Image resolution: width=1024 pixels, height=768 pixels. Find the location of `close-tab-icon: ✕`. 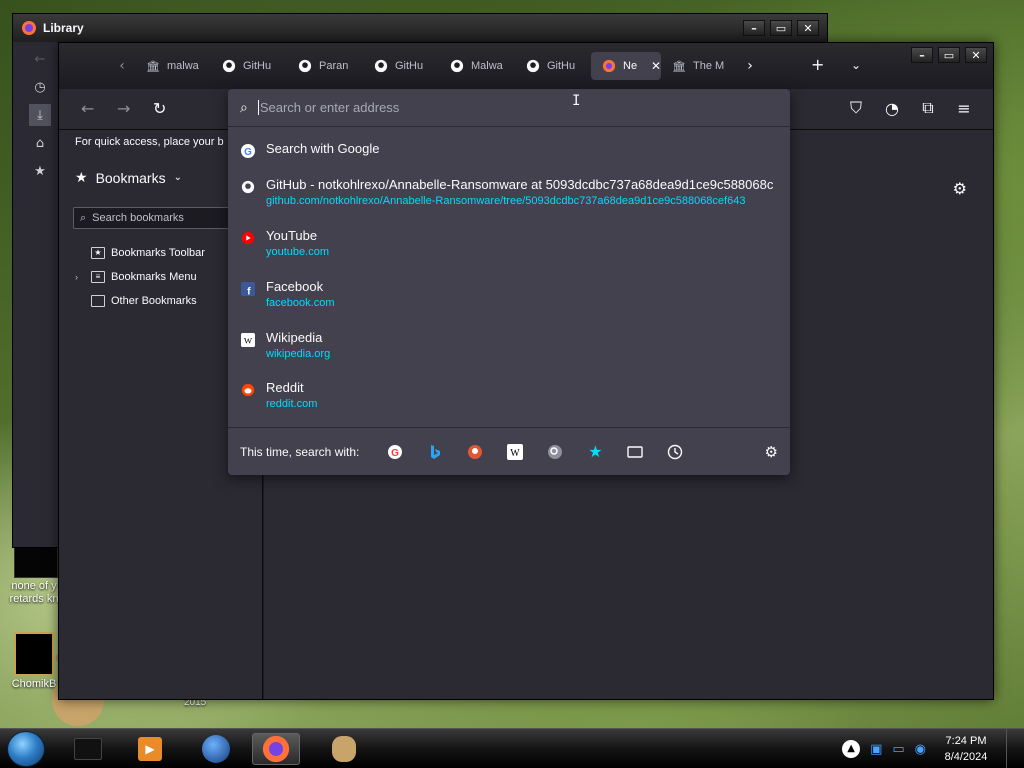

close-tab-icon: ✕ is located at coordinates (656, 66).